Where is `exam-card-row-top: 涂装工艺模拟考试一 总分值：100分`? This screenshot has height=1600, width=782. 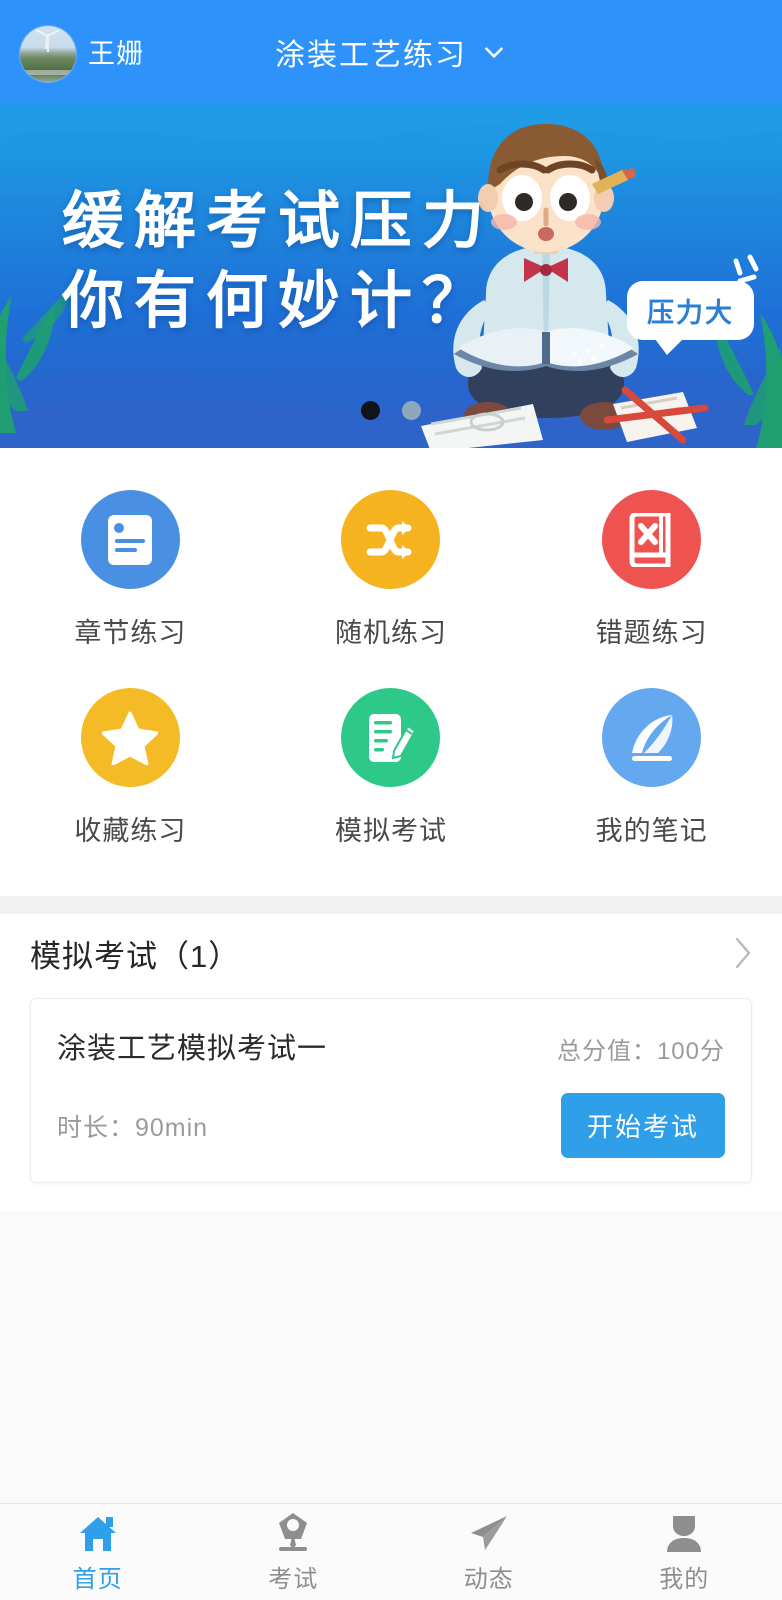
exam-card-row-top: 涂装工艺模拟考试一 总分值：100分 is located at coordinates (391, 1046).